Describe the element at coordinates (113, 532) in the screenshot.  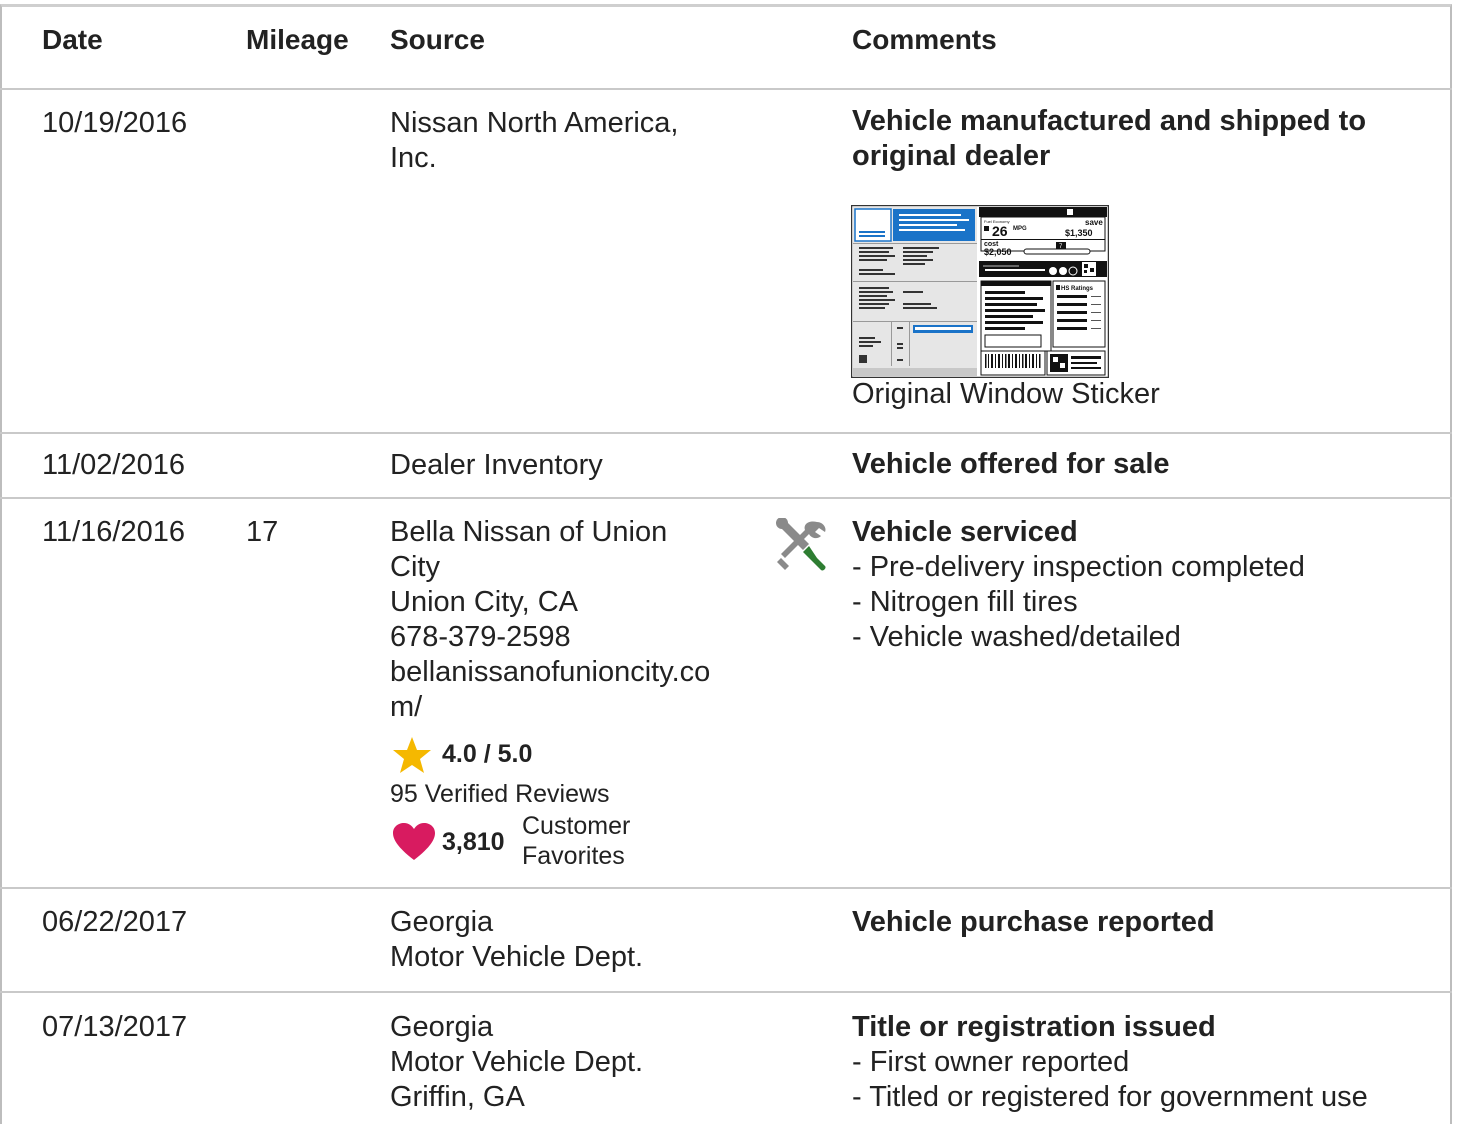
I see `row-date: 11/16/2016` at that location.